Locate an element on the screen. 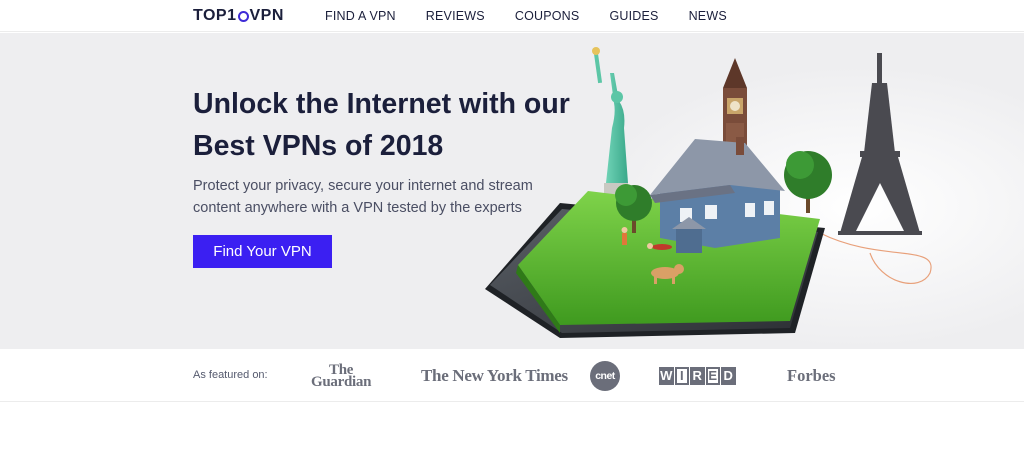 The width and height of the screenshot is (1024, 456). site-logo: TOP1 VPN is located at coordinates (238, 16).